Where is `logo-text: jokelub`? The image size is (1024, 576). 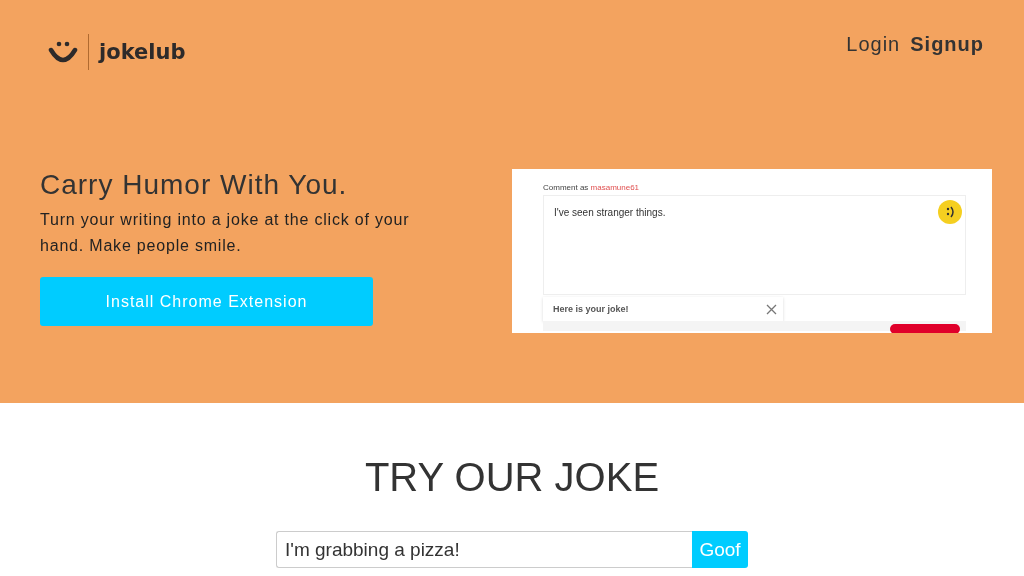 logo-text: jokelub is located at coordinates (142, 52).